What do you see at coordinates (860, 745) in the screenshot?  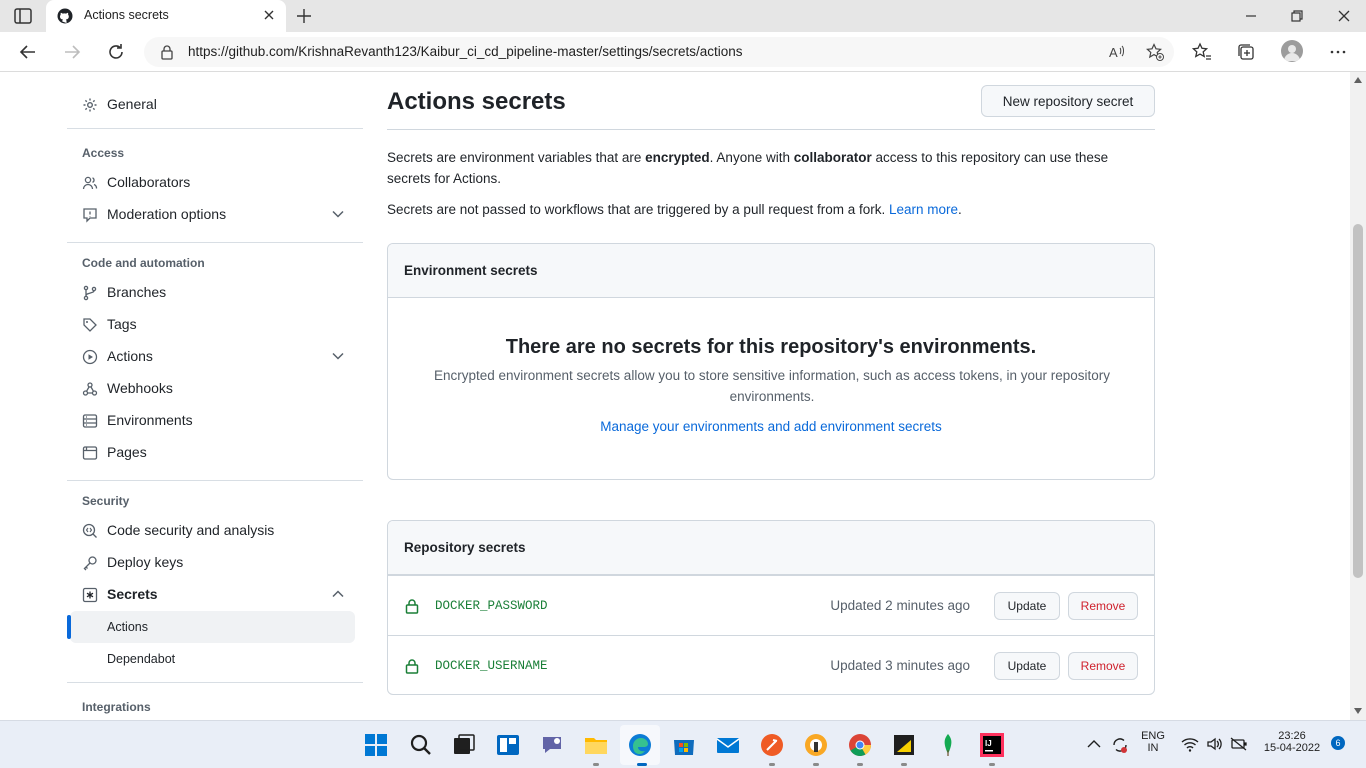 I see `chrome-icon` at bounding box center [860, 745].